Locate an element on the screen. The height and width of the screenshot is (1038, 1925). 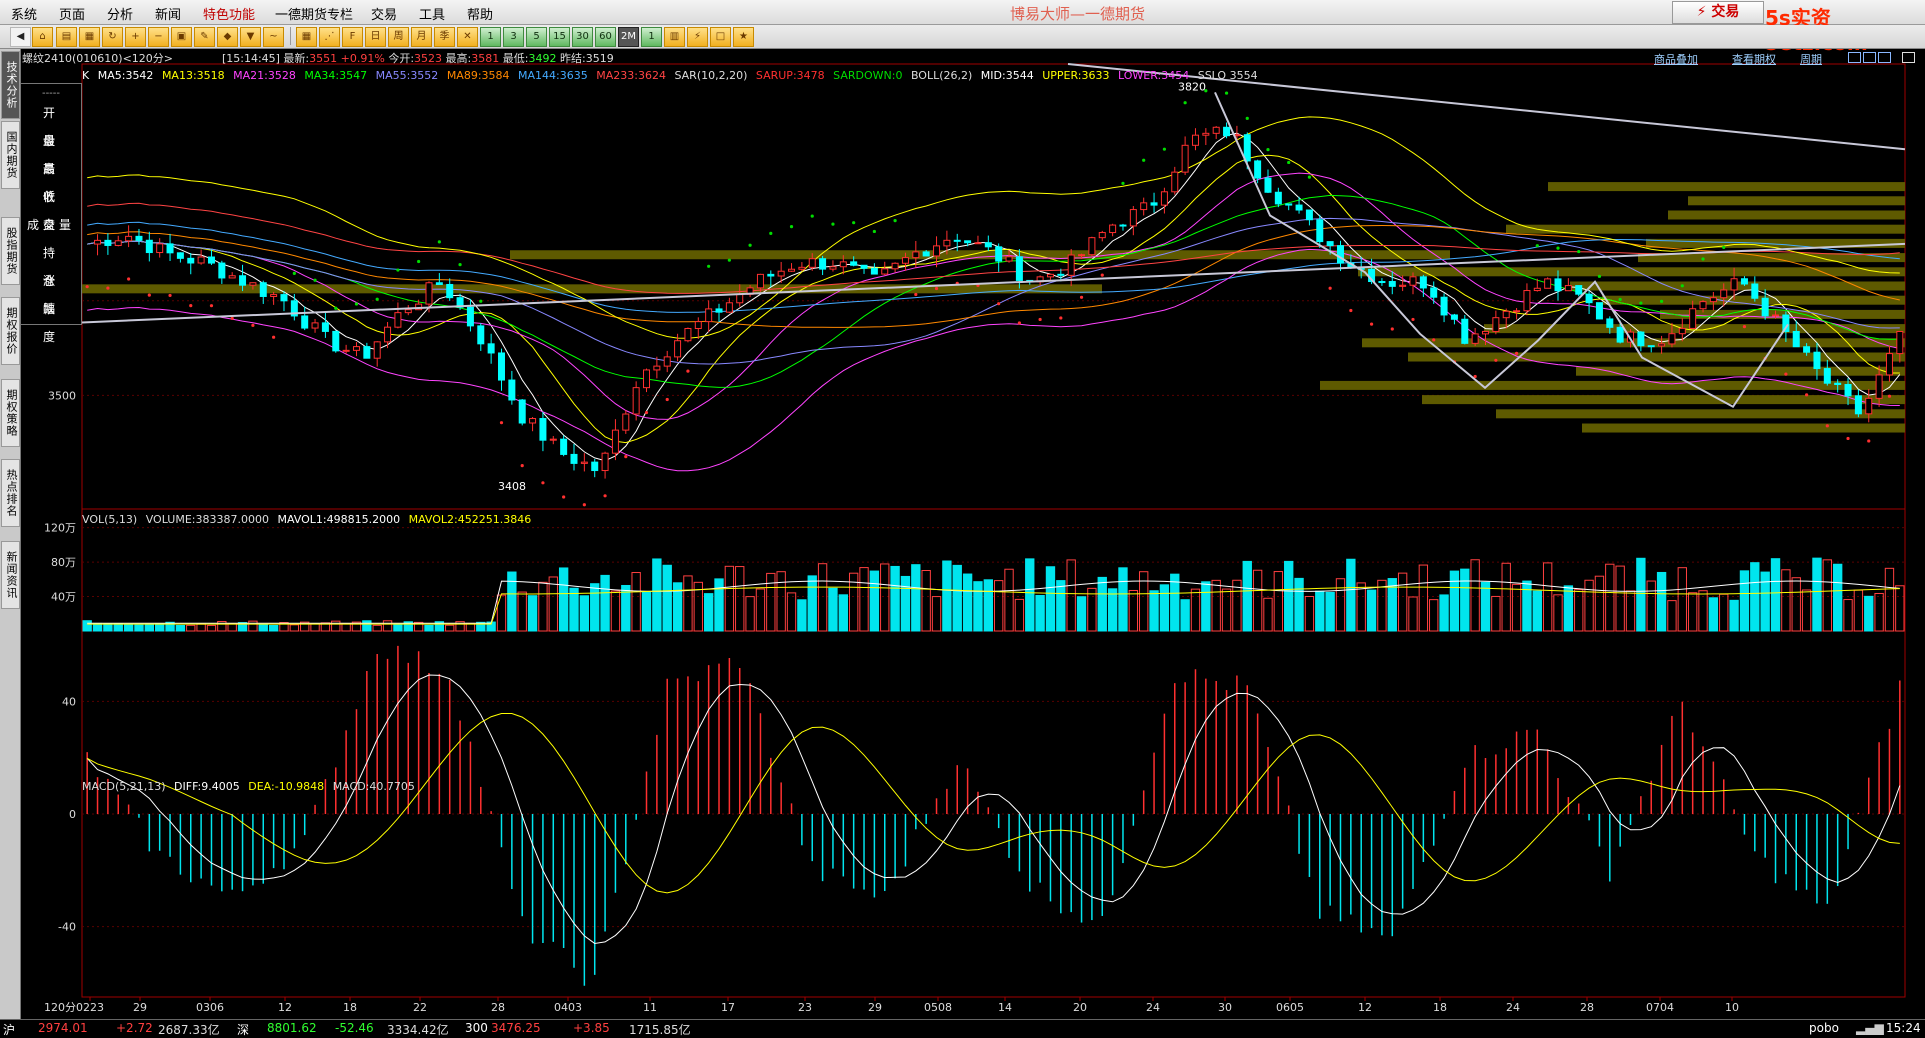
period-15m-button: 15 is located at coordinates (559, 37).